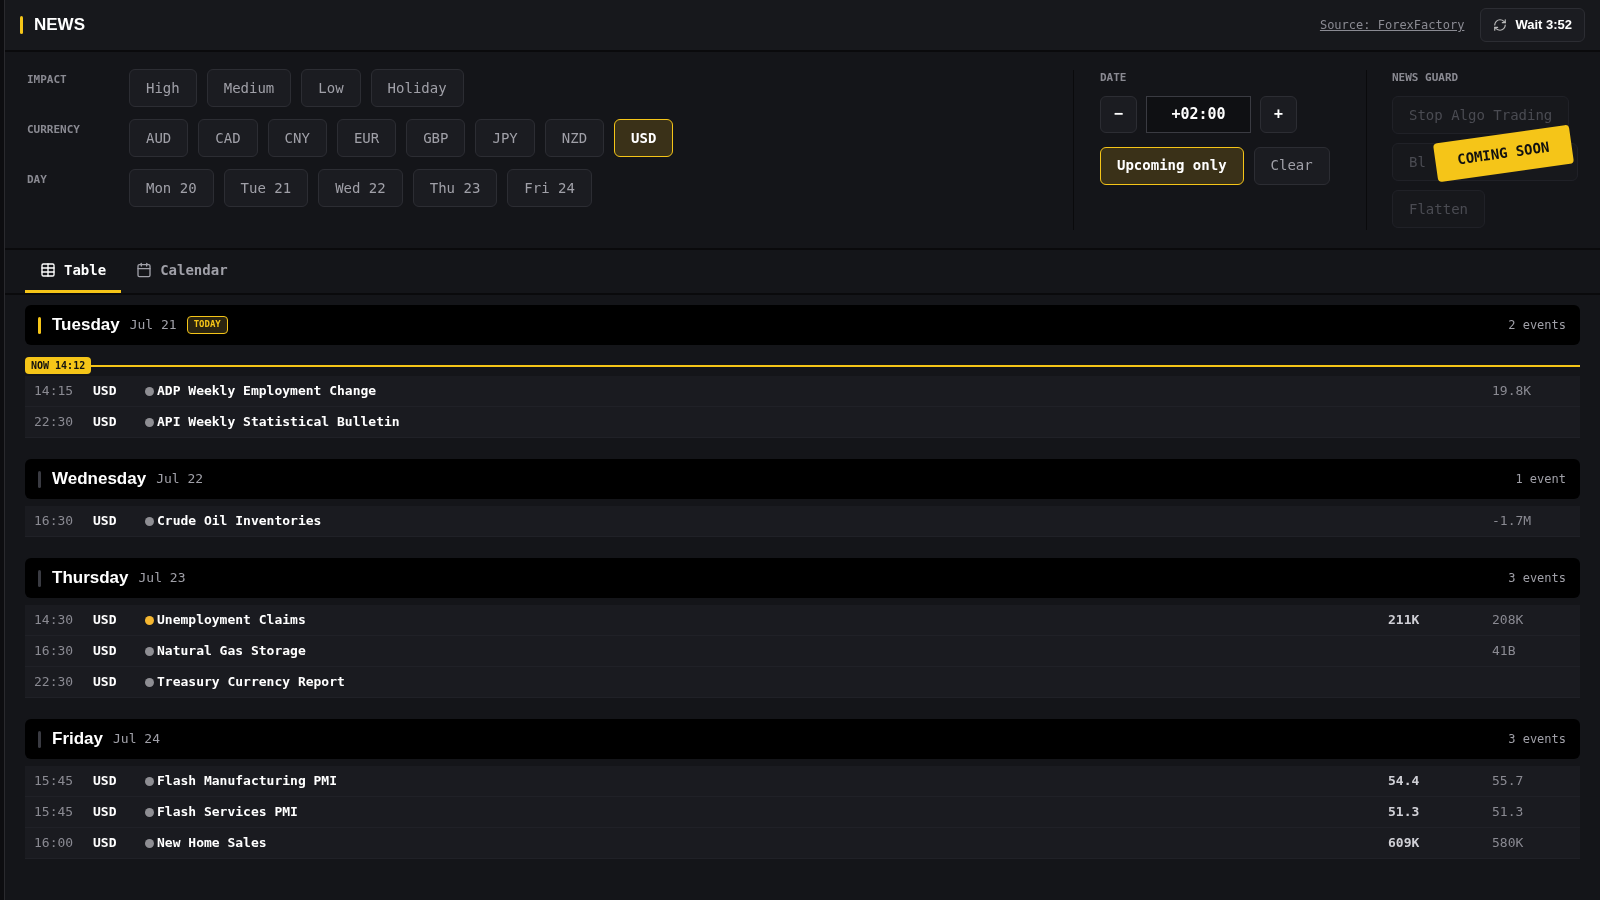 The height and width of the screenshot is (900, 1600). I want to click on event-actual: 609K, so click(1404, 843).